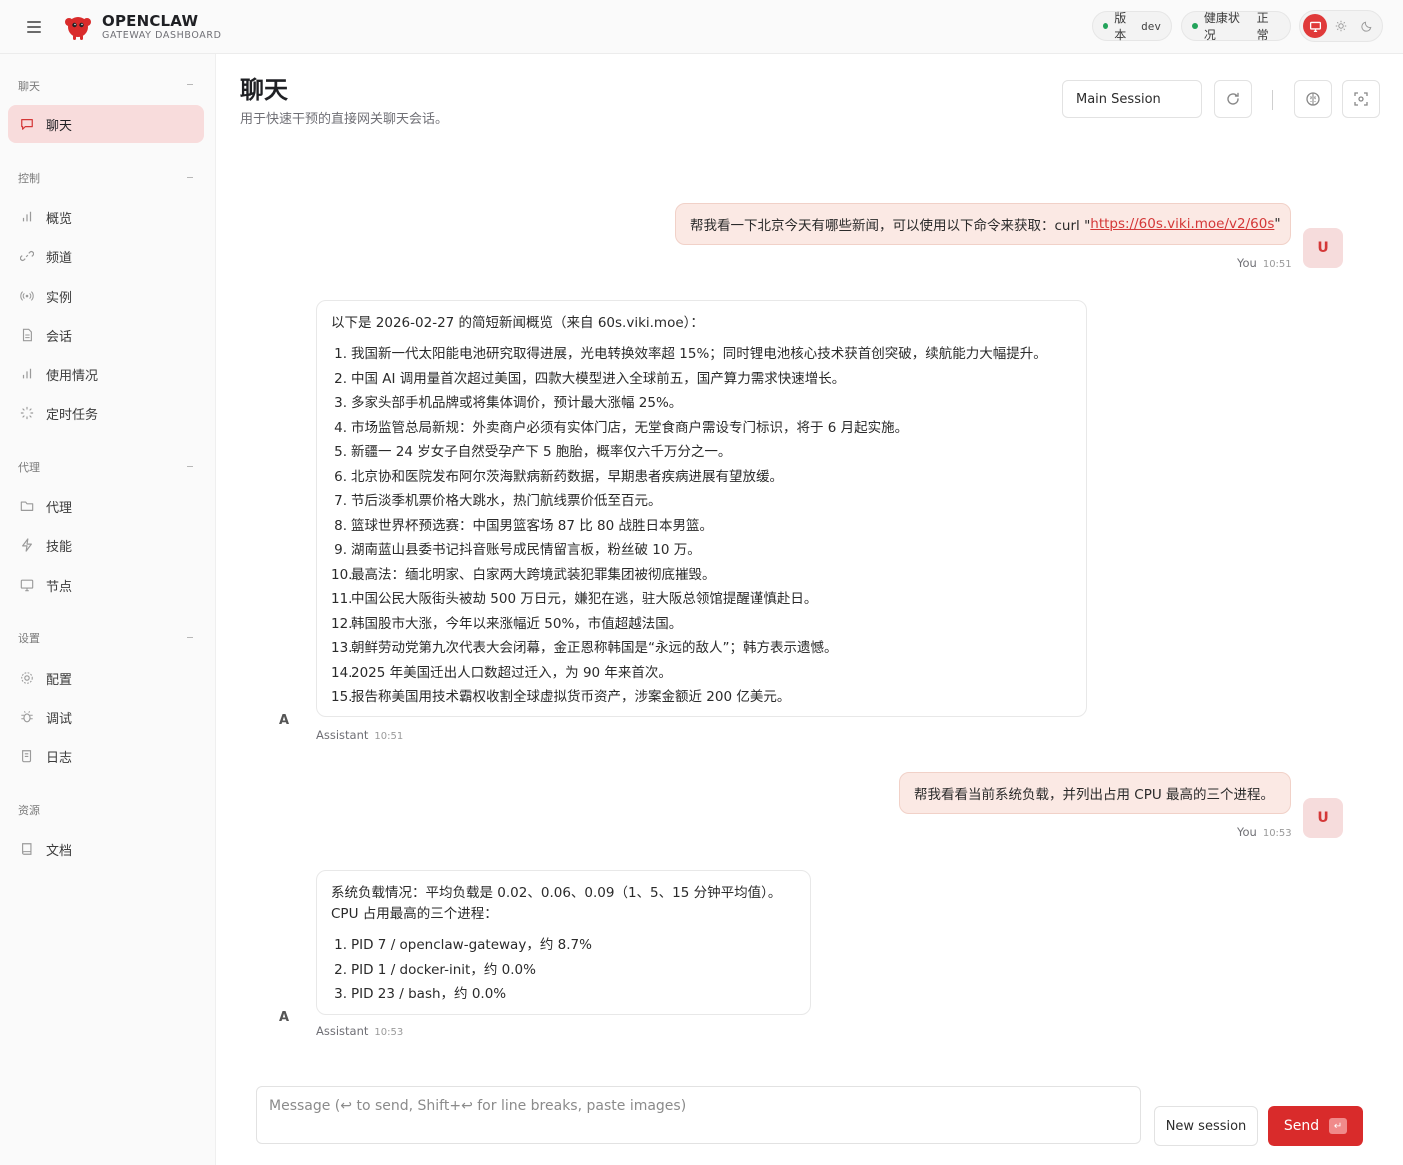 This screenshot has width=1403, height=1165. What do you see at coordinates (59, 258) in the screenshot?
I see `sidebar-item-label: 频道` at bounding box center [59, 258].